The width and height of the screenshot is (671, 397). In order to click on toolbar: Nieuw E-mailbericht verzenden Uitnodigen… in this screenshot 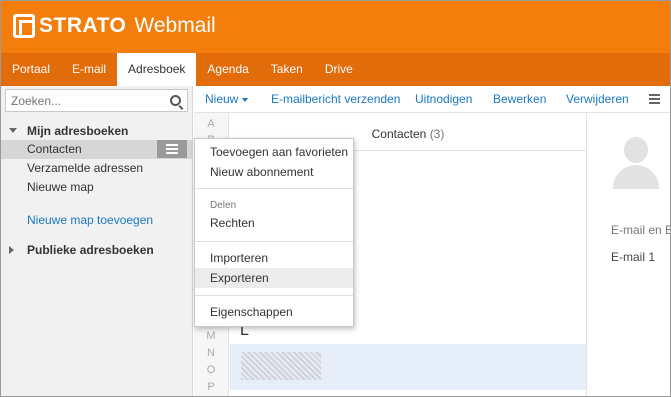, I will do `click(432, 99)`.